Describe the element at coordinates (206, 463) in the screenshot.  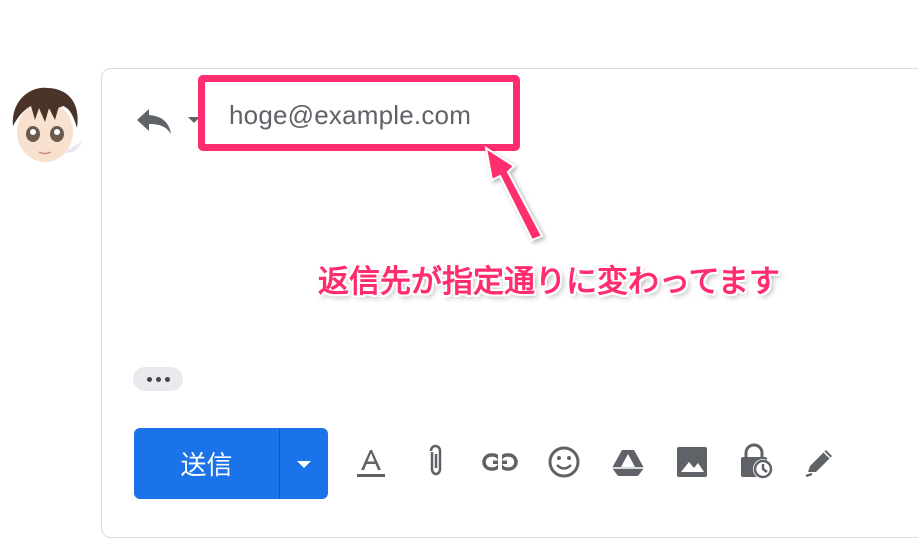
I see `send-button: 送信` at that location.